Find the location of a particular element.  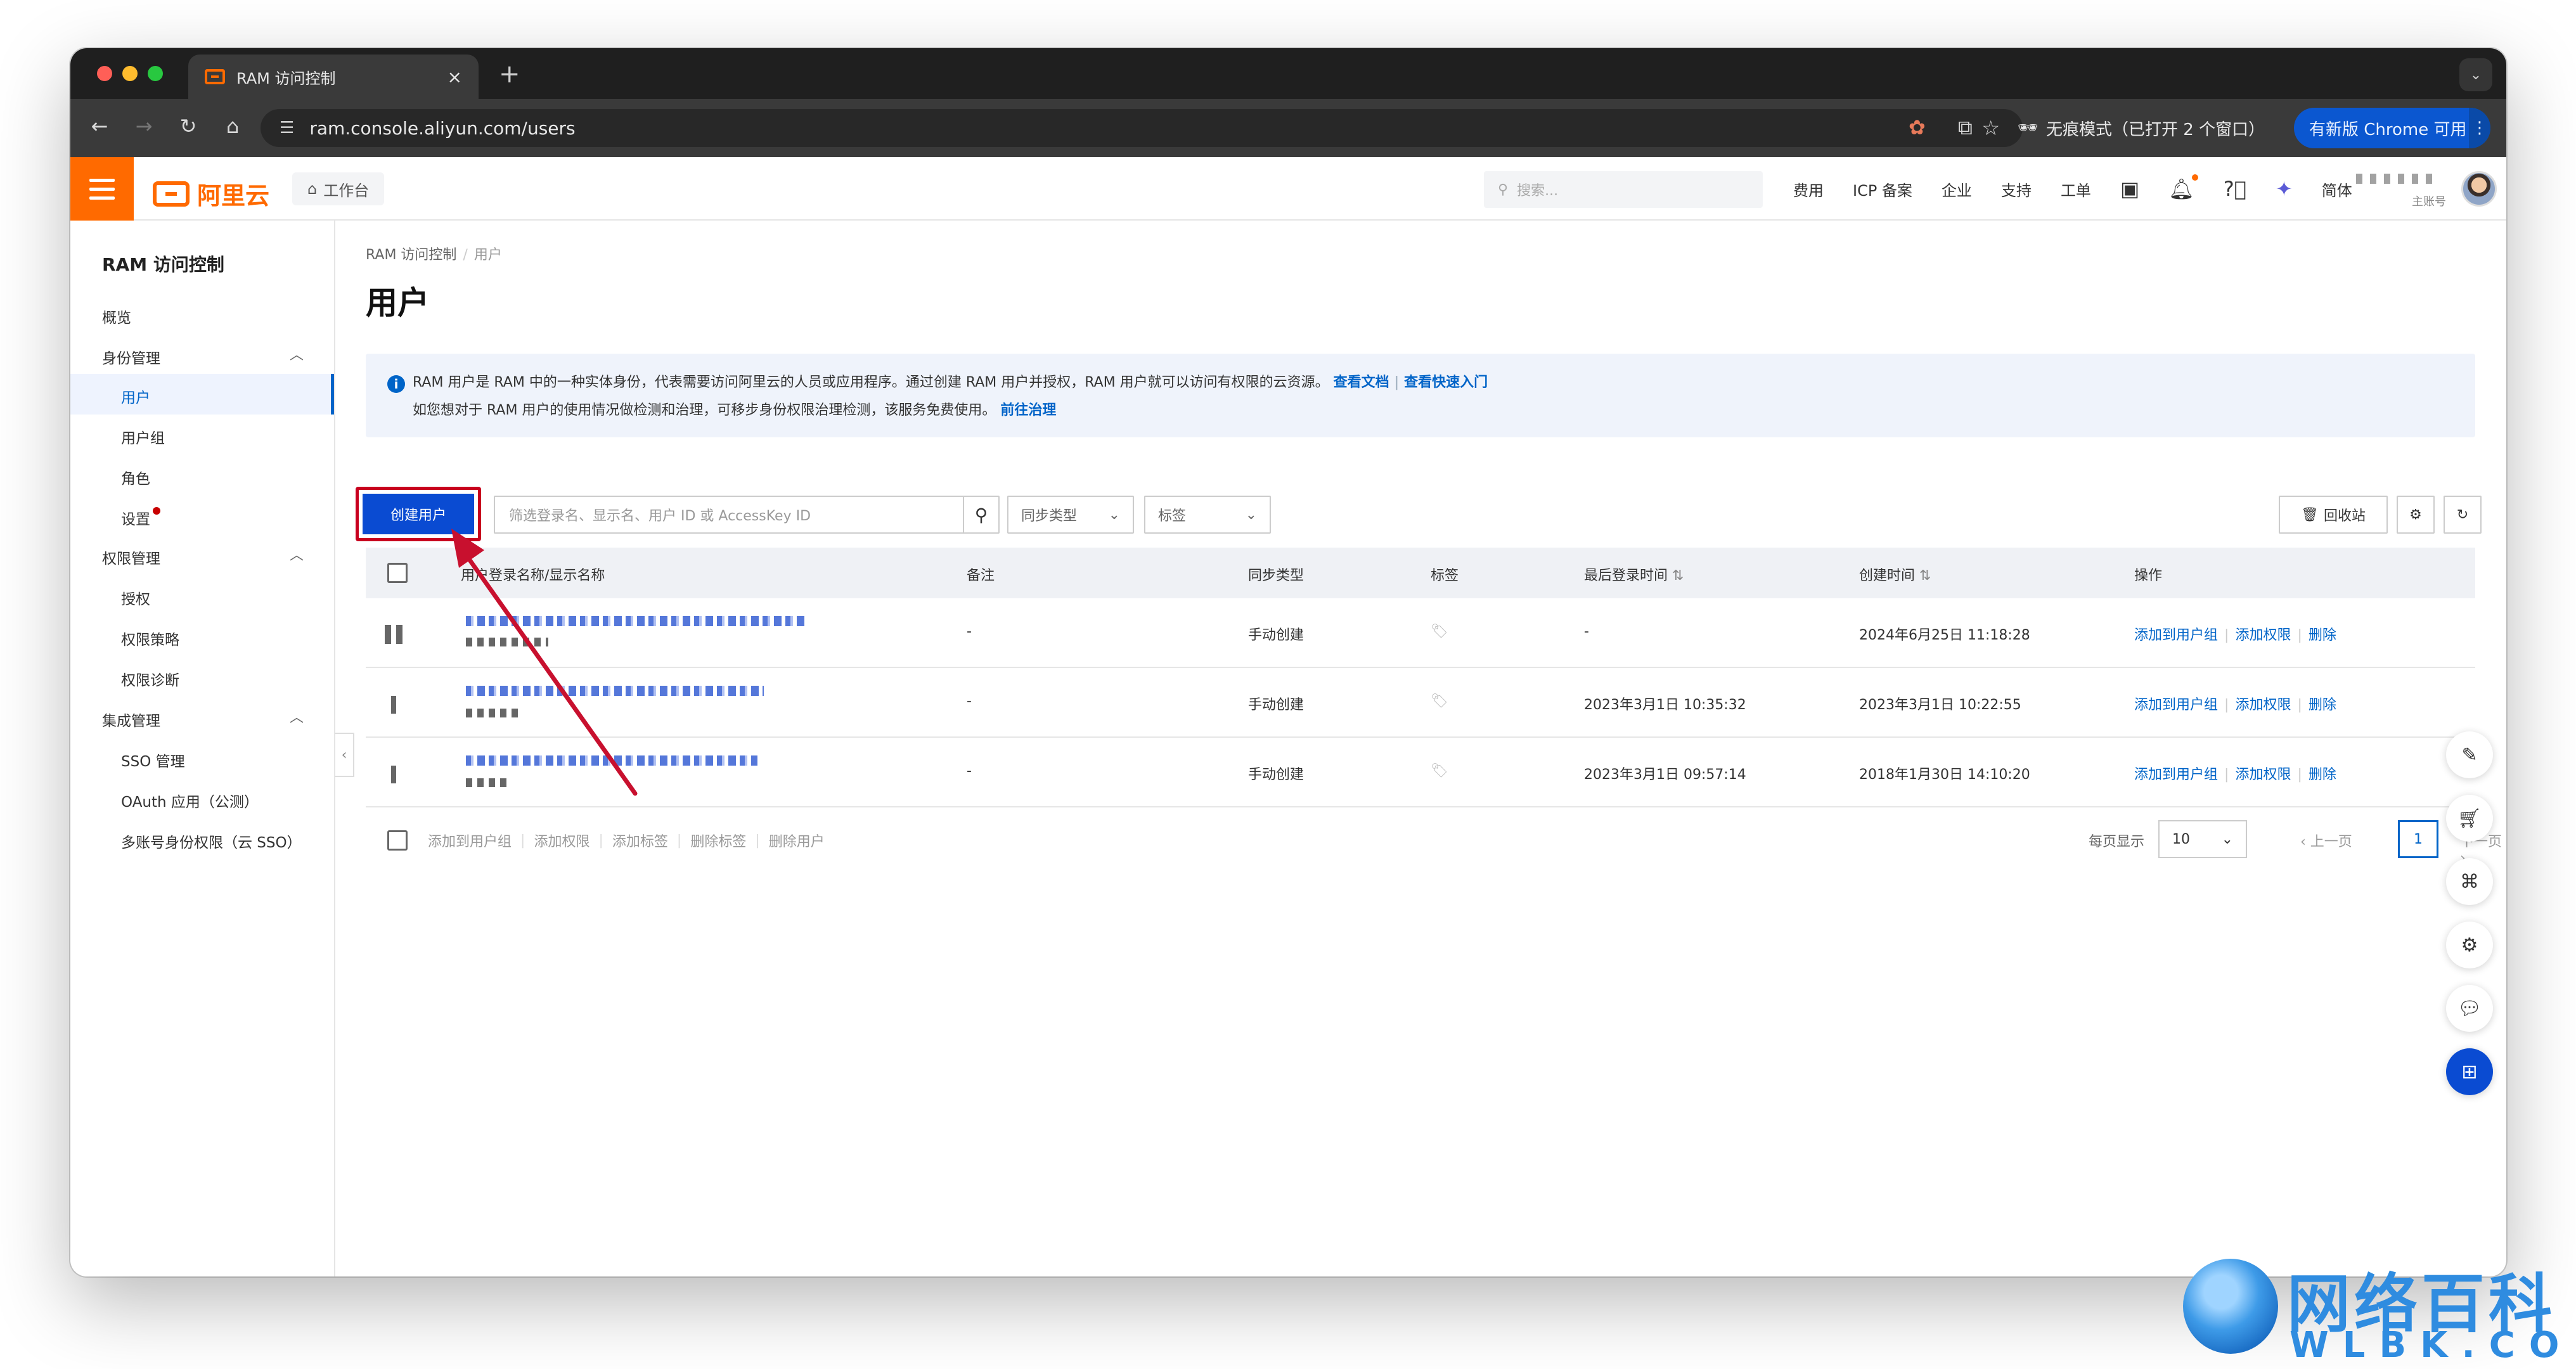

gear-icon: ⚙ is located at coordinates (2469, 945).